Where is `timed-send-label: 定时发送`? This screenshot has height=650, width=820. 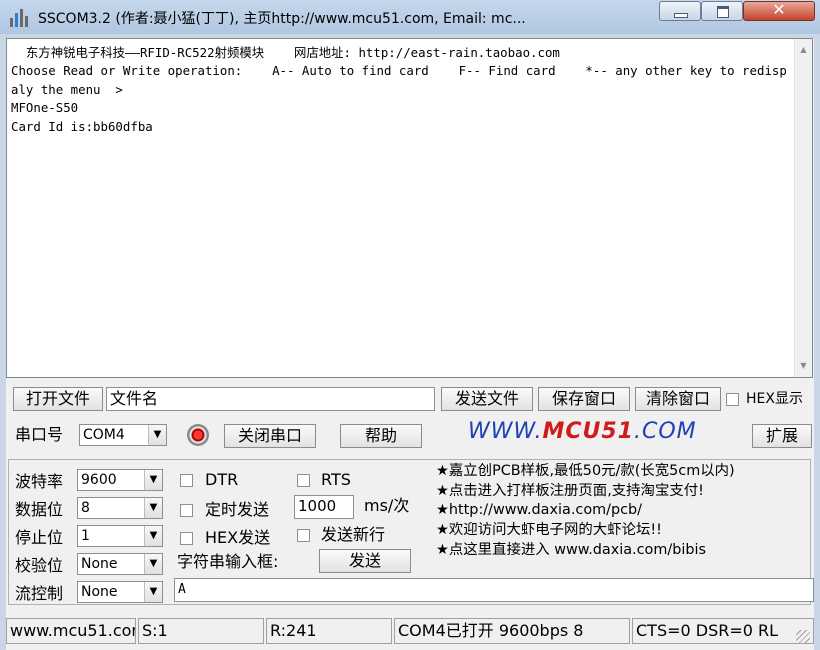
timed-send-label: 定时发送 is located at coordinates (237, 509).